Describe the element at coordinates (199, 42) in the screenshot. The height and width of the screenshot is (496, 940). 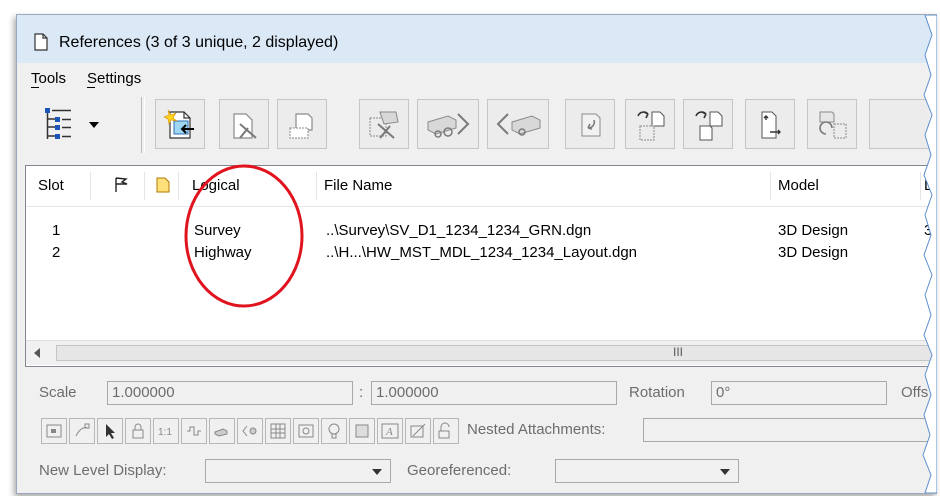
I see `window-title: References (3 of 3 unique, 2 displayed)` at that location.